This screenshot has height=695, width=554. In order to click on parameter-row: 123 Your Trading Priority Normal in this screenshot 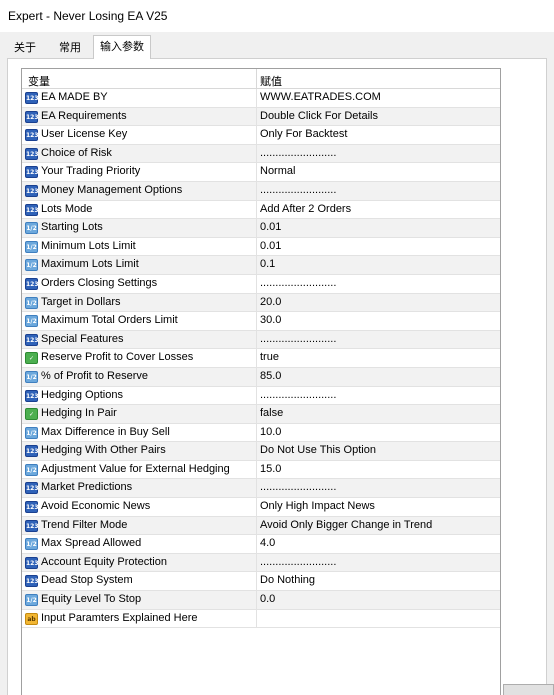, I will do `click(261, 172)`.